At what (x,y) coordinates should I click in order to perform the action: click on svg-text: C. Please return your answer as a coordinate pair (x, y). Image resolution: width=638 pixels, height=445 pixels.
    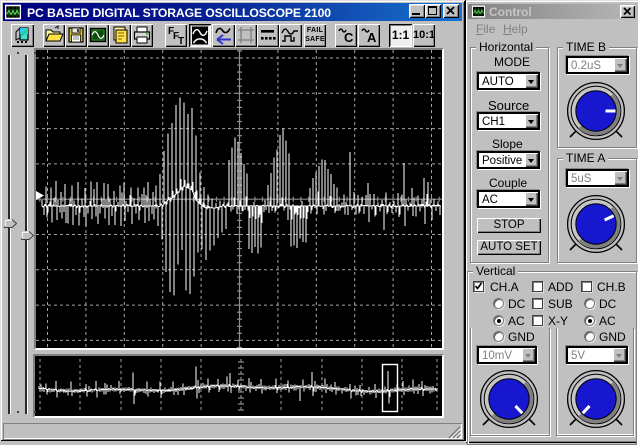
    Looking at the image, I should click on (349, 37).